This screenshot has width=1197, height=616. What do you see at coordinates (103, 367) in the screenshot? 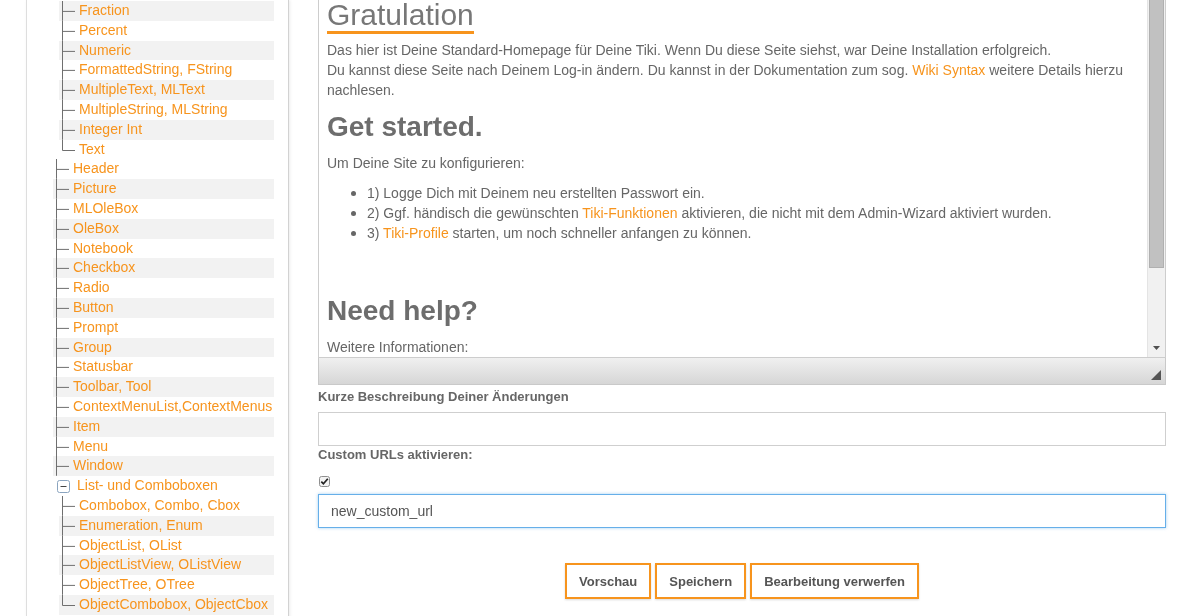
I see `tree-link: Statusbar` at bounding box center [103, 367].